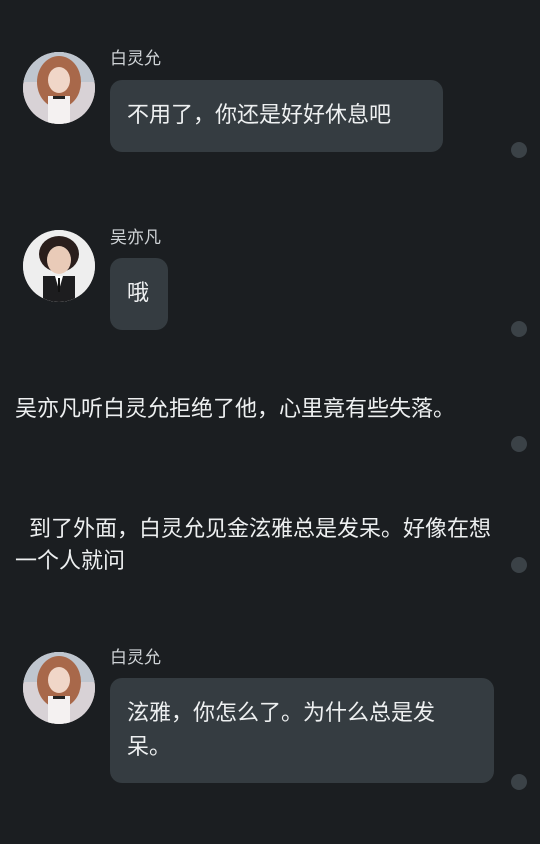 Image resolution: width=540 pixels, height=844 pixels. Describe the element at coordinates (235, 409) in the screenshot. I see `narration-text: 吴亦凡听白灵允拒绝了他，心里竟有些失落。` at that location.